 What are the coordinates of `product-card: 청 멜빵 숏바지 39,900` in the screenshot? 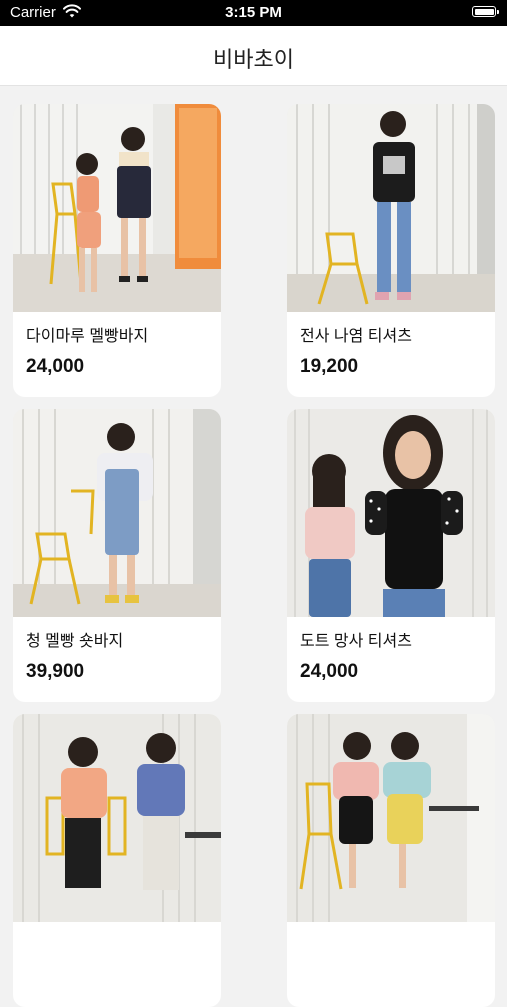 It's located at (117, 555).